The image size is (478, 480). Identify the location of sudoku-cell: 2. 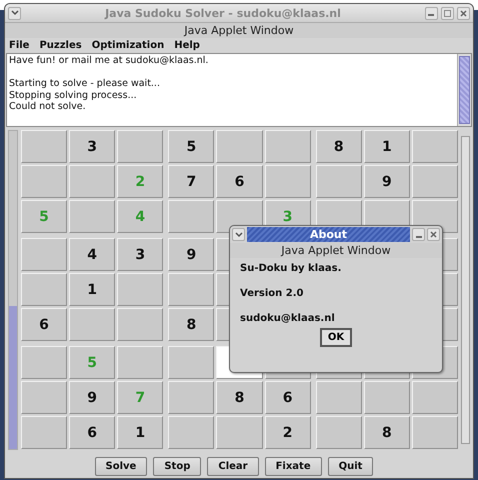
(287, 432).